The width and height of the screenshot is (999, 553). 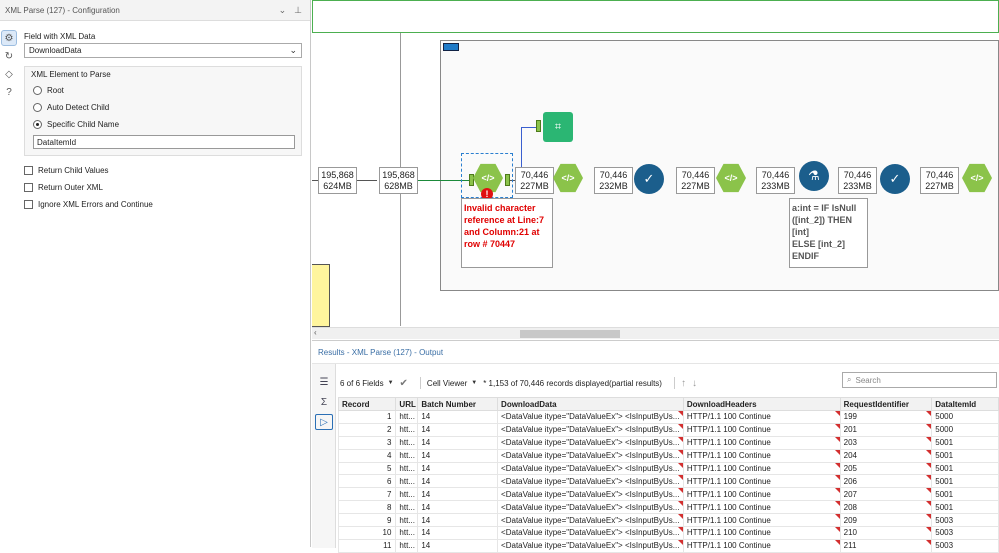 What do you see at coordinates (28, 204) in the screenshot?
I see `check-ignore-errors-box` at bounding box center [28, 204].